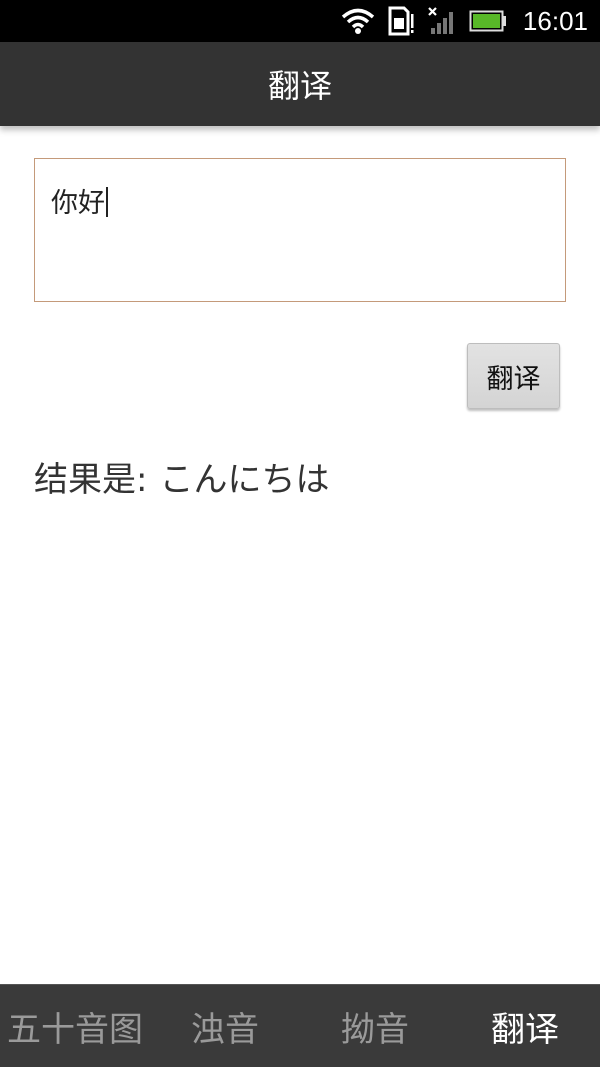 This screenshot has width=600, height=1067. What do you see at coordinates (401, 21) in the screenshot?
I see `sim-card-icon` at bounding box center [401, 21].